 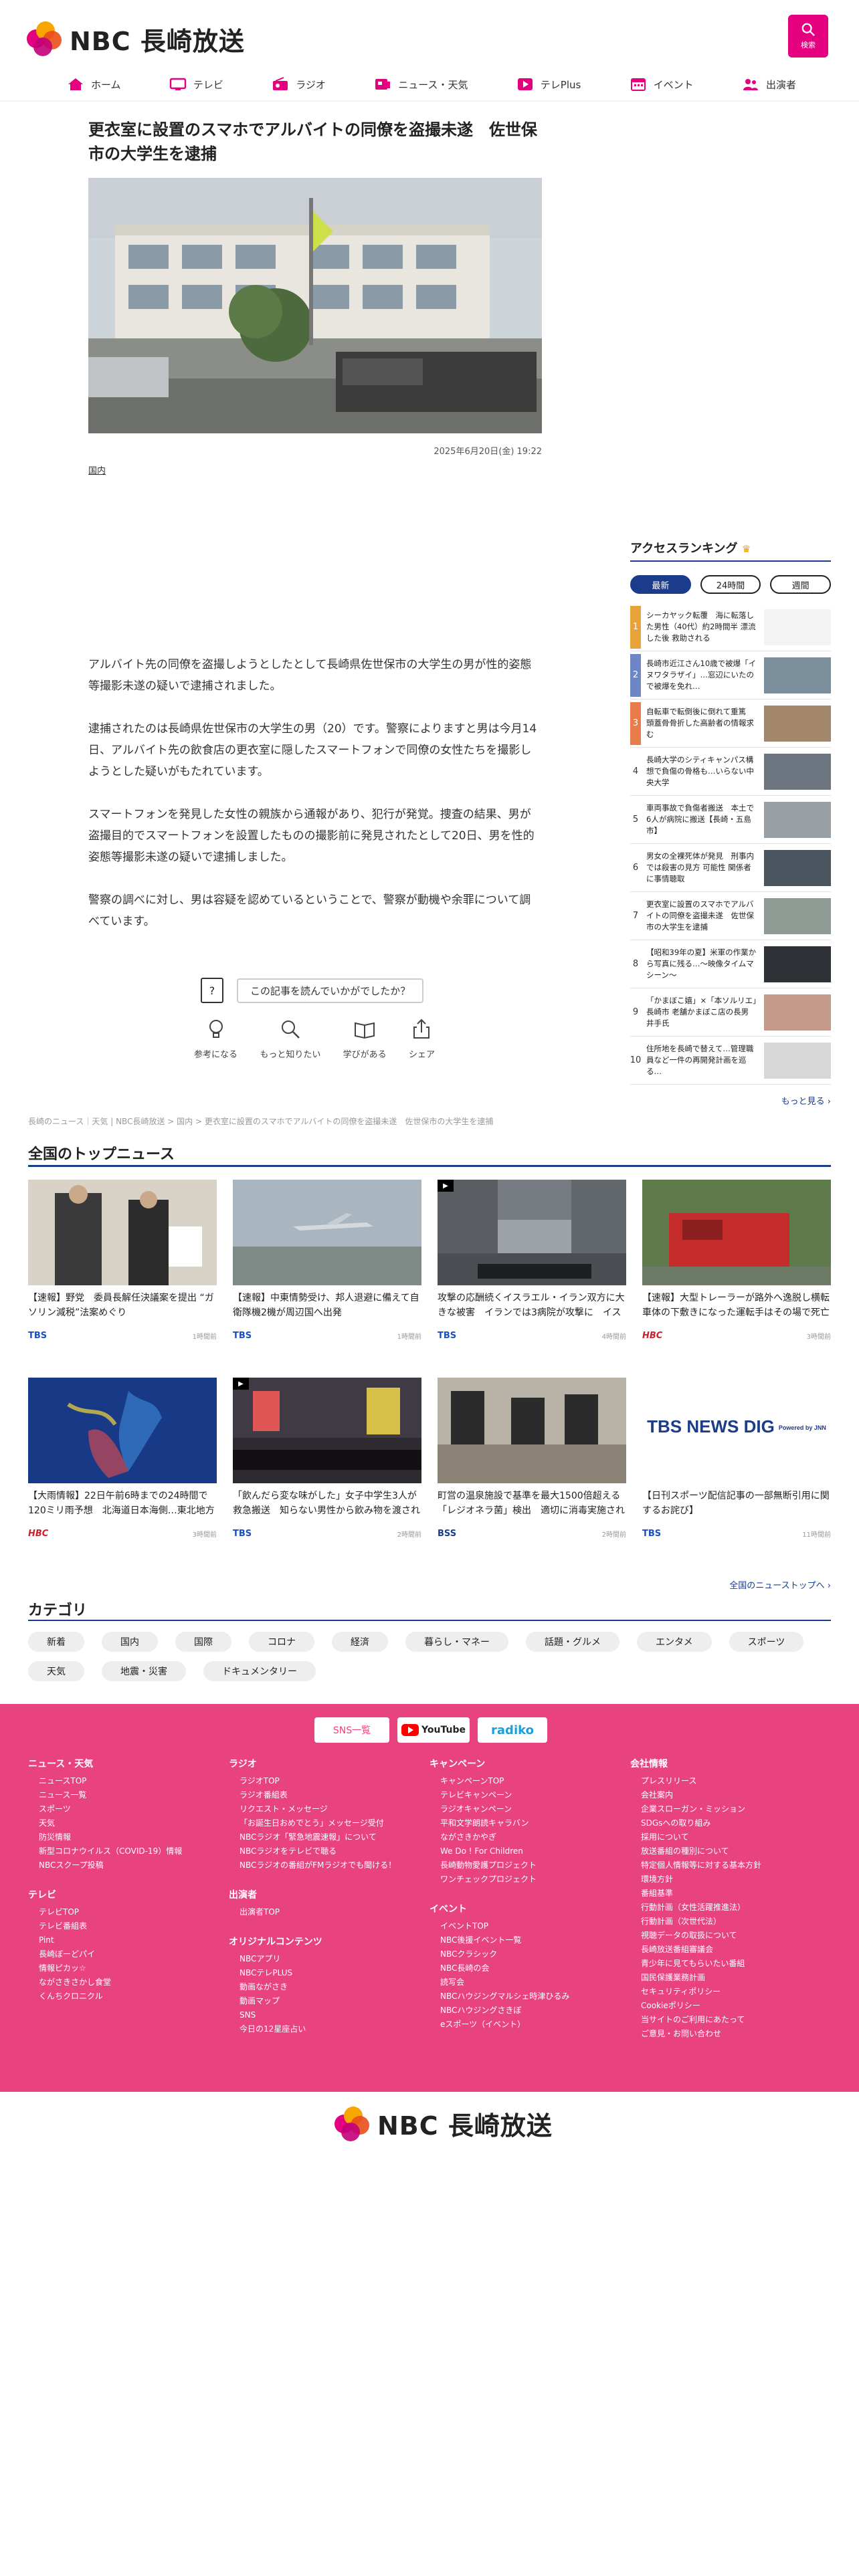 What do you see at coordinates (523, 1837) in the screenshot?
I see `footer-link: ながさきかやぎ` at bounding box center [523, 1837].